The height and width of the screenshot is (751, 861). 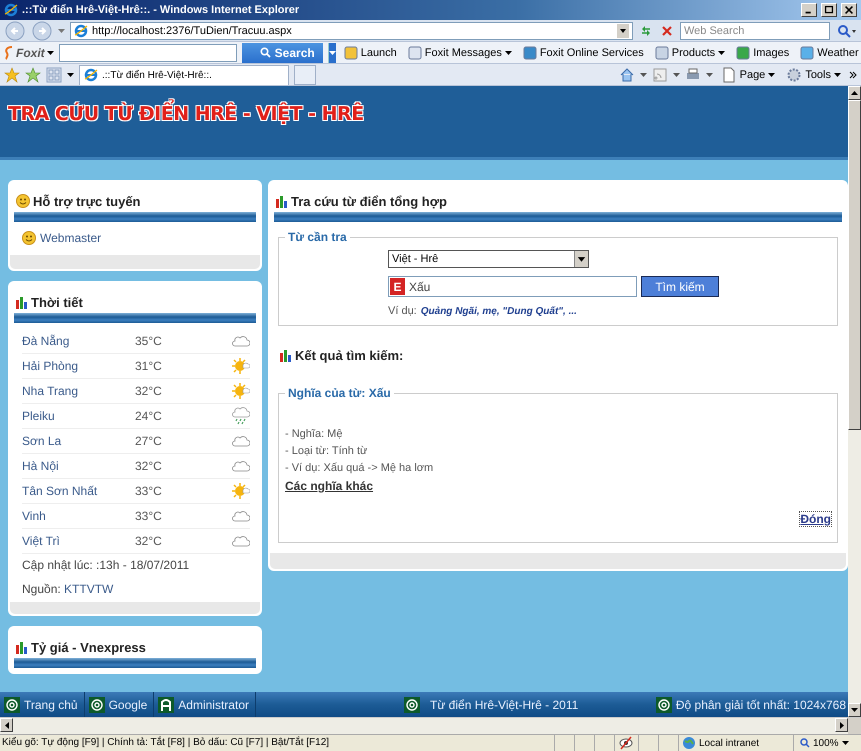 I want to click on results-title: Kết quả tìm kiếm:, so click(x=349, y=355).